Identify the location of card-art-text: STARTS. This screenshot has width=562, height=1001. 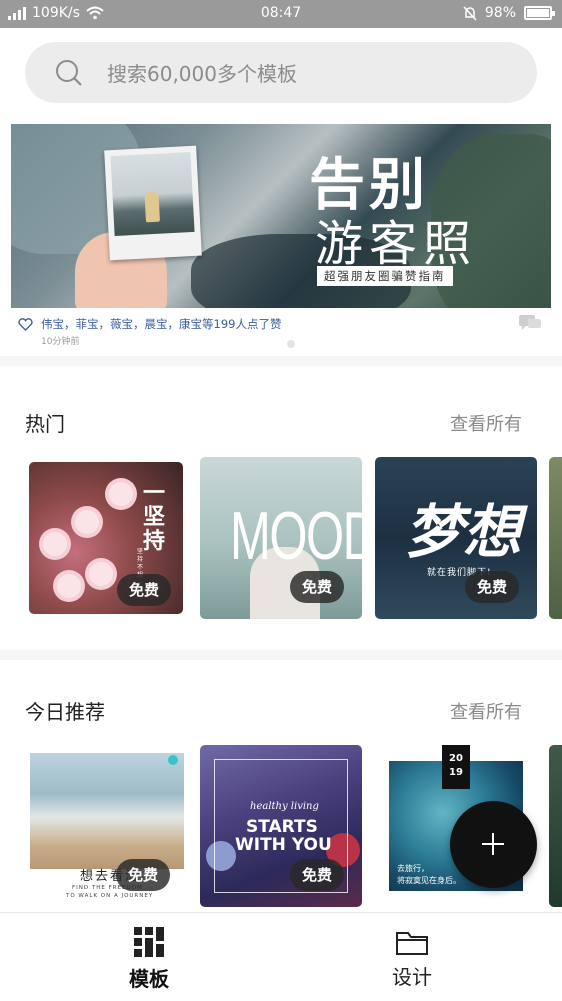
(282, 827).